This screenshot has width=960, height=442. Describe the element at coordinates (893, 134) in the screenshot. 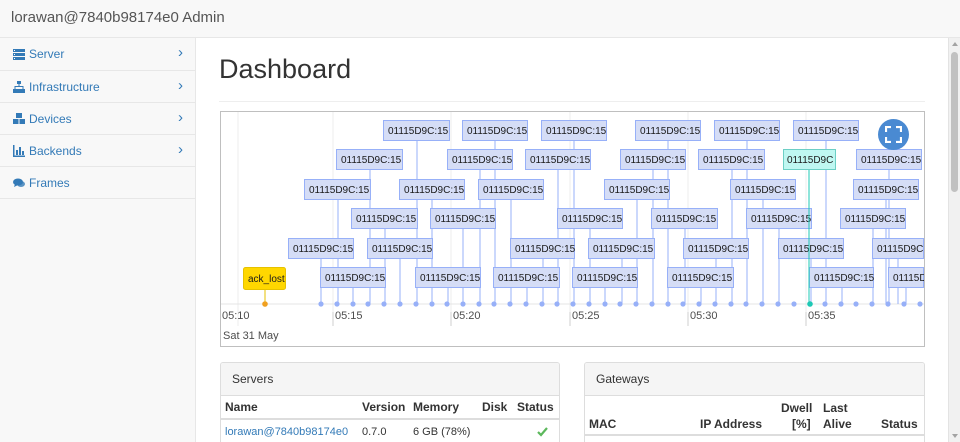

I see `fullscreen-button` at that location.